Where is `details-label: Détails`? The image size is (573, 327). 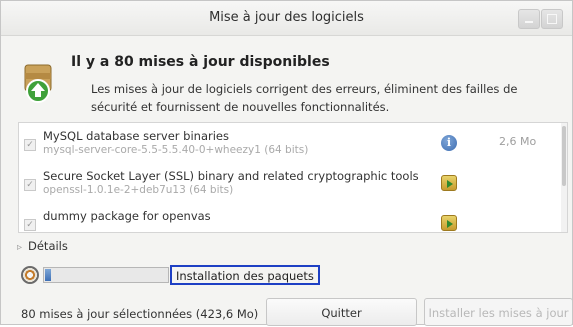 details-label: Détails is located at coordinates (48, 246).